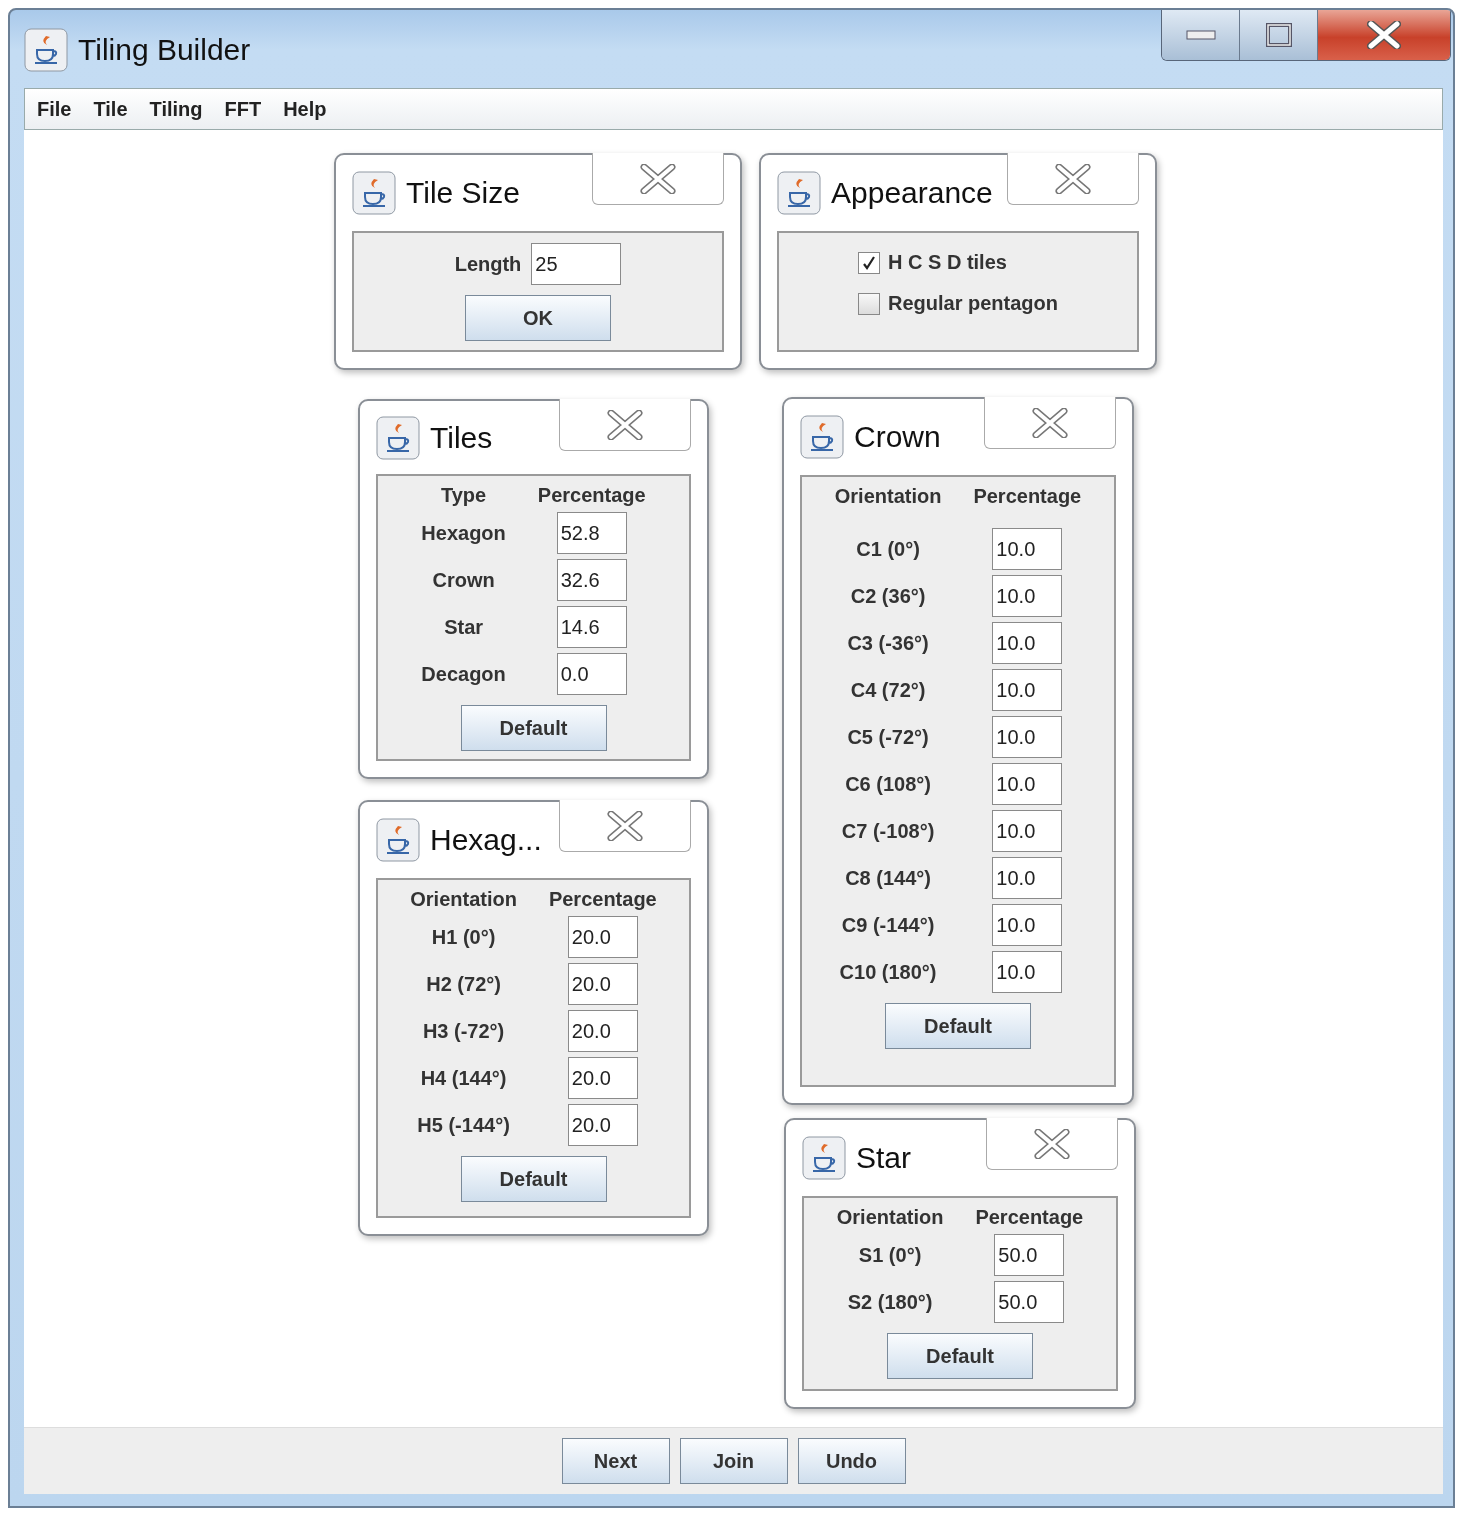 The height and width of the screenshot is (1515, 1479). I want to click on maximize-icon, so click(1278, 35).